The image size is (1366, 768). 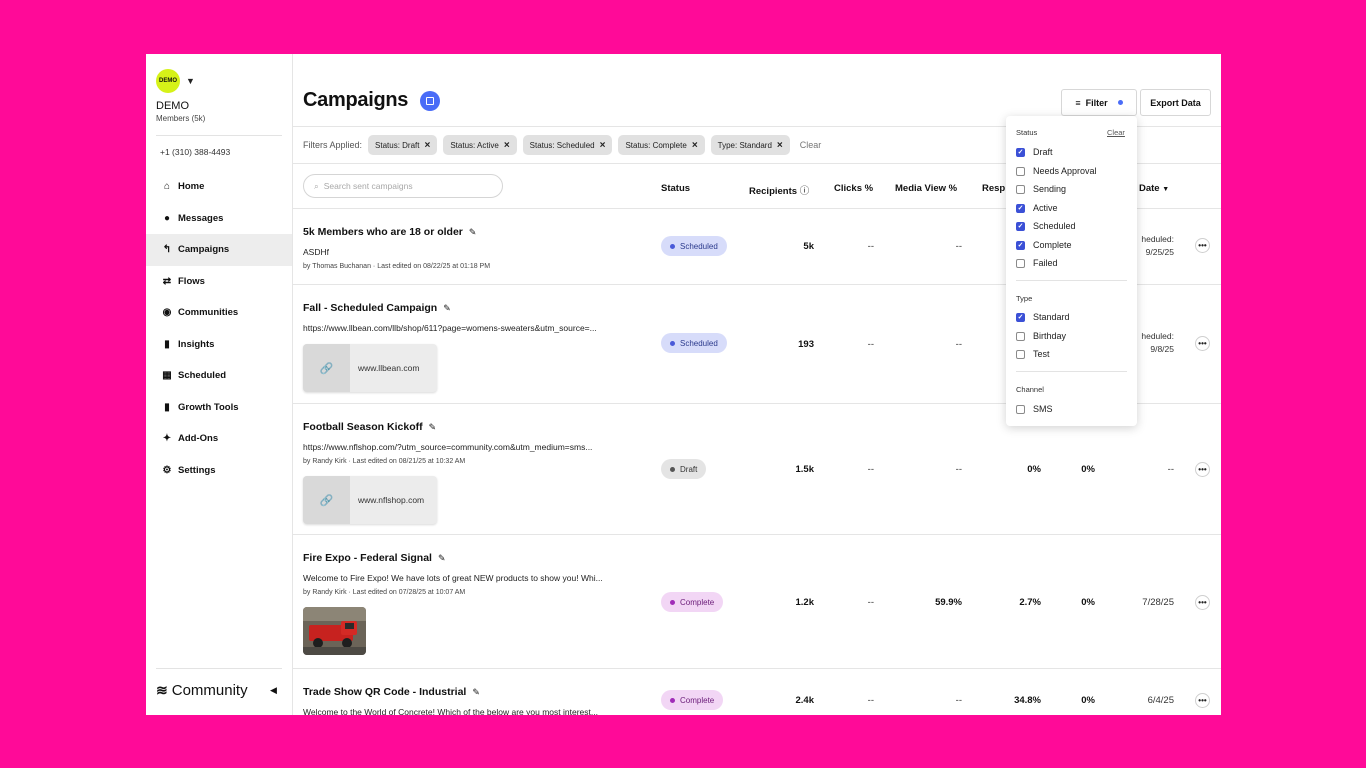 I want to click on link-preview: 🔗 www.llbean.com, so click(x=370, y=368).